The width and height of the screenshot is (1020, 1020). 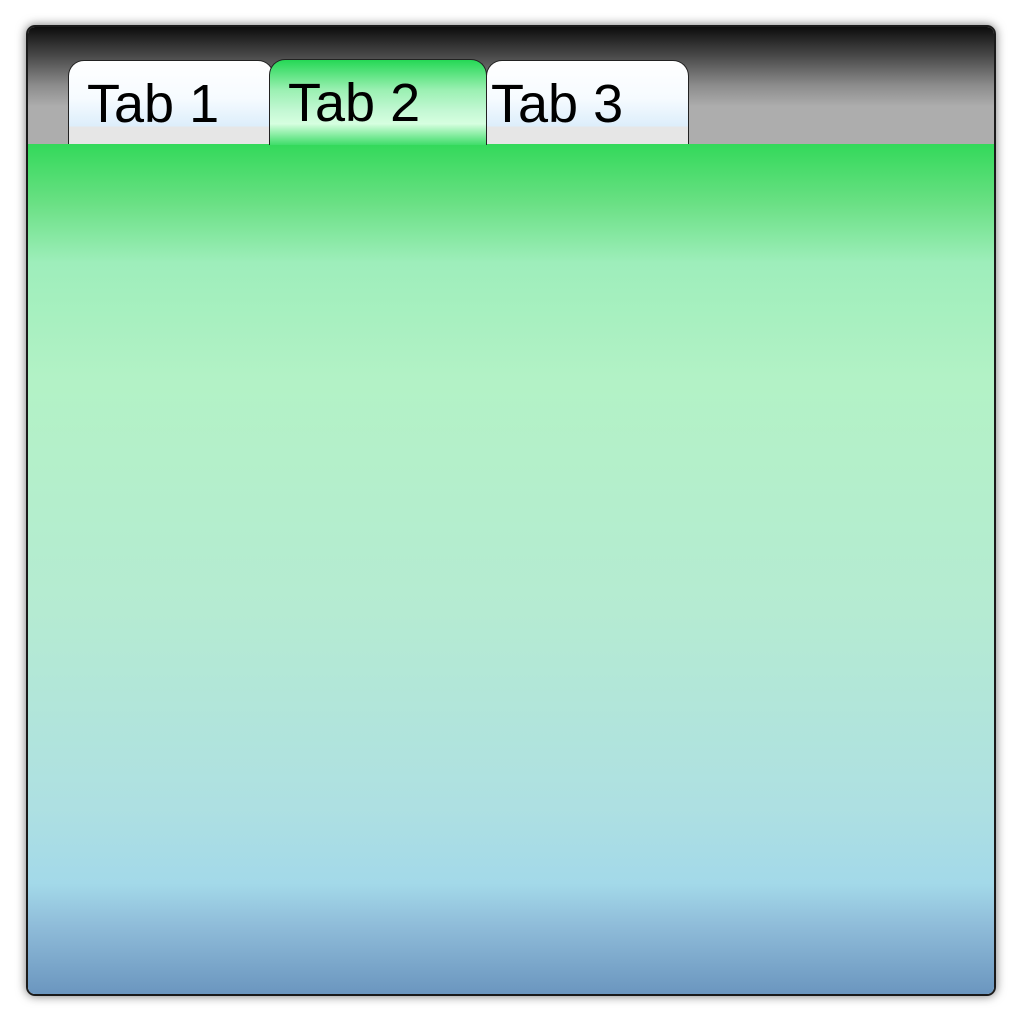 I want to click on tab-2: Tab 2, so click(x=378, y=102).